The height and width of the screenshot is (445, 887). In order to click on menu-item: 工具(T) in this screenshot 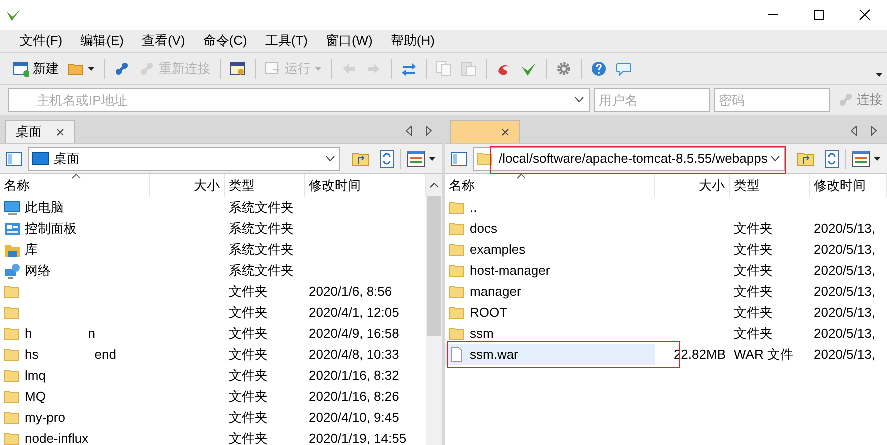, I will do `click(286, 41)`.